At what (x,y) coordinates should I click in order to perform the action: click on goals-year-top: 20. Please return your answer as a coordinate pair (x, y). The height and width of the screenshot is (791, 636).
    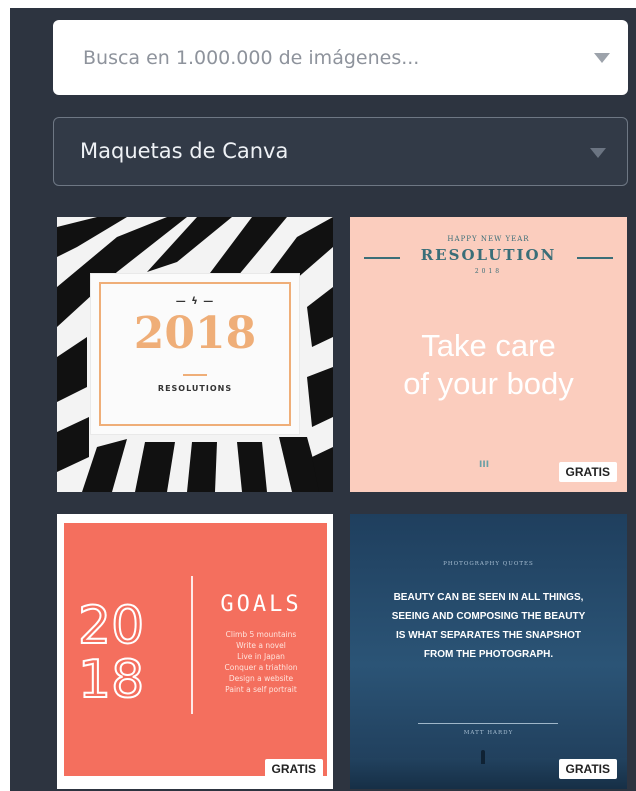
    Looking at the image, I should click on (111, 626).